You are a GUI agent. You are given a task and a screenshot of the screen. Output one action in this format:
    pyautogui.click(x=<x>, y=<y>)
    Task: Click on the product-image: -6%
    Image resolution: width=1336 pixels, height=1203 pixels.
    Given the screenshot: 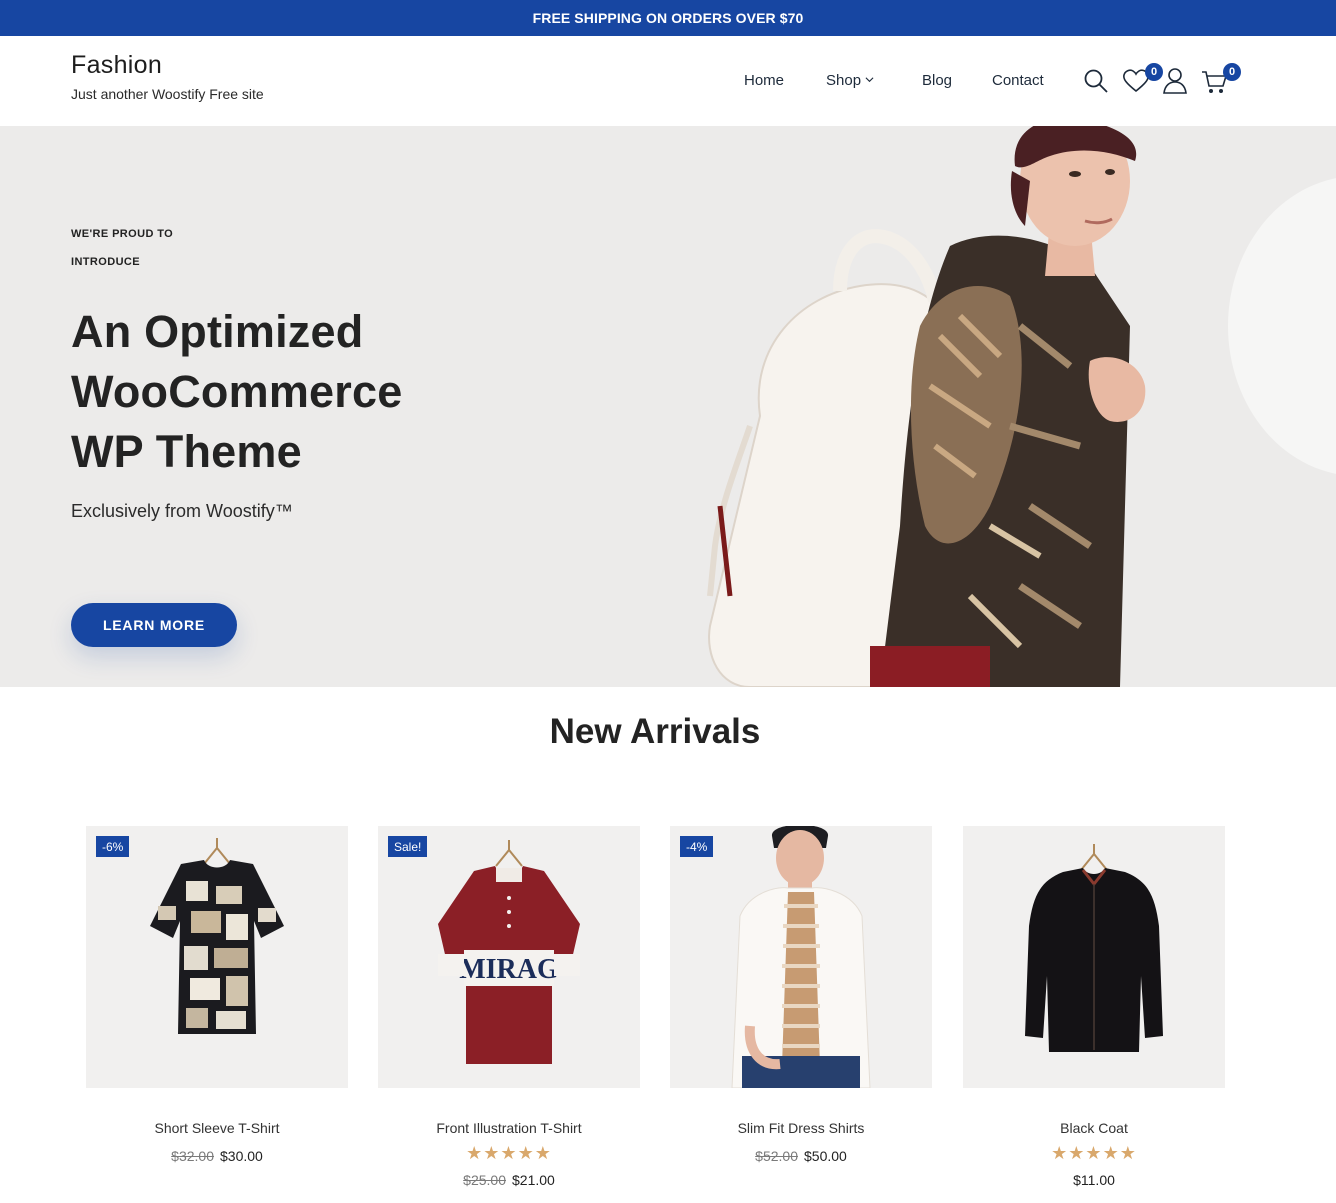 What is the action you would take?
    pyautogui.click(x=217, y=957)
    